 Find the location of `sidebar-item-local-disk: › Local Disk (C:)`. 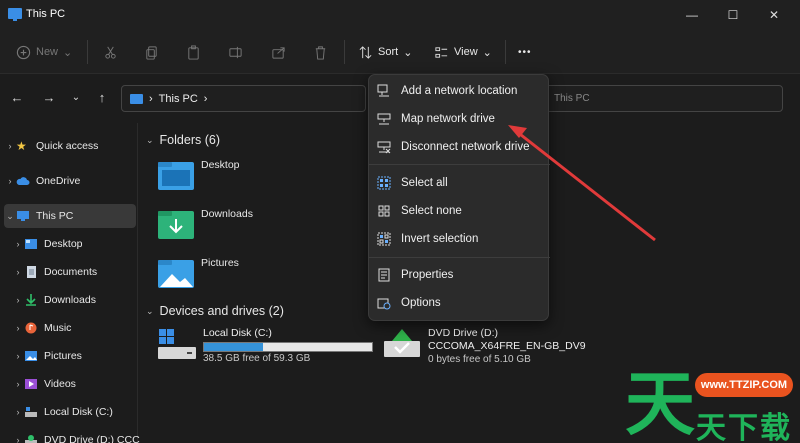

sidebar-item-local-disk: › Local Disk (C:) is located at coordinates (78, 412).